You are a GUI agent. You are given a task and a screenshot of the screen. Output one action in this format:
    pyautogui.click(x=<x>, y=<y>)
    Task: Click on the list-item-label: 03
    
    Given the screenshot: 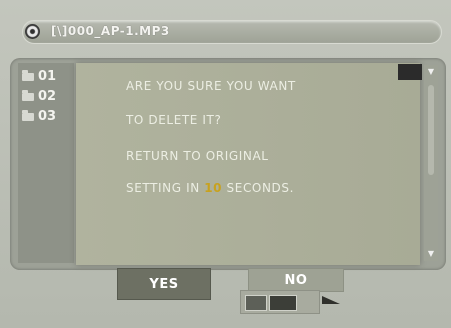 What is the action you would take?
    pyautogui.click(x=47, y=116)
    